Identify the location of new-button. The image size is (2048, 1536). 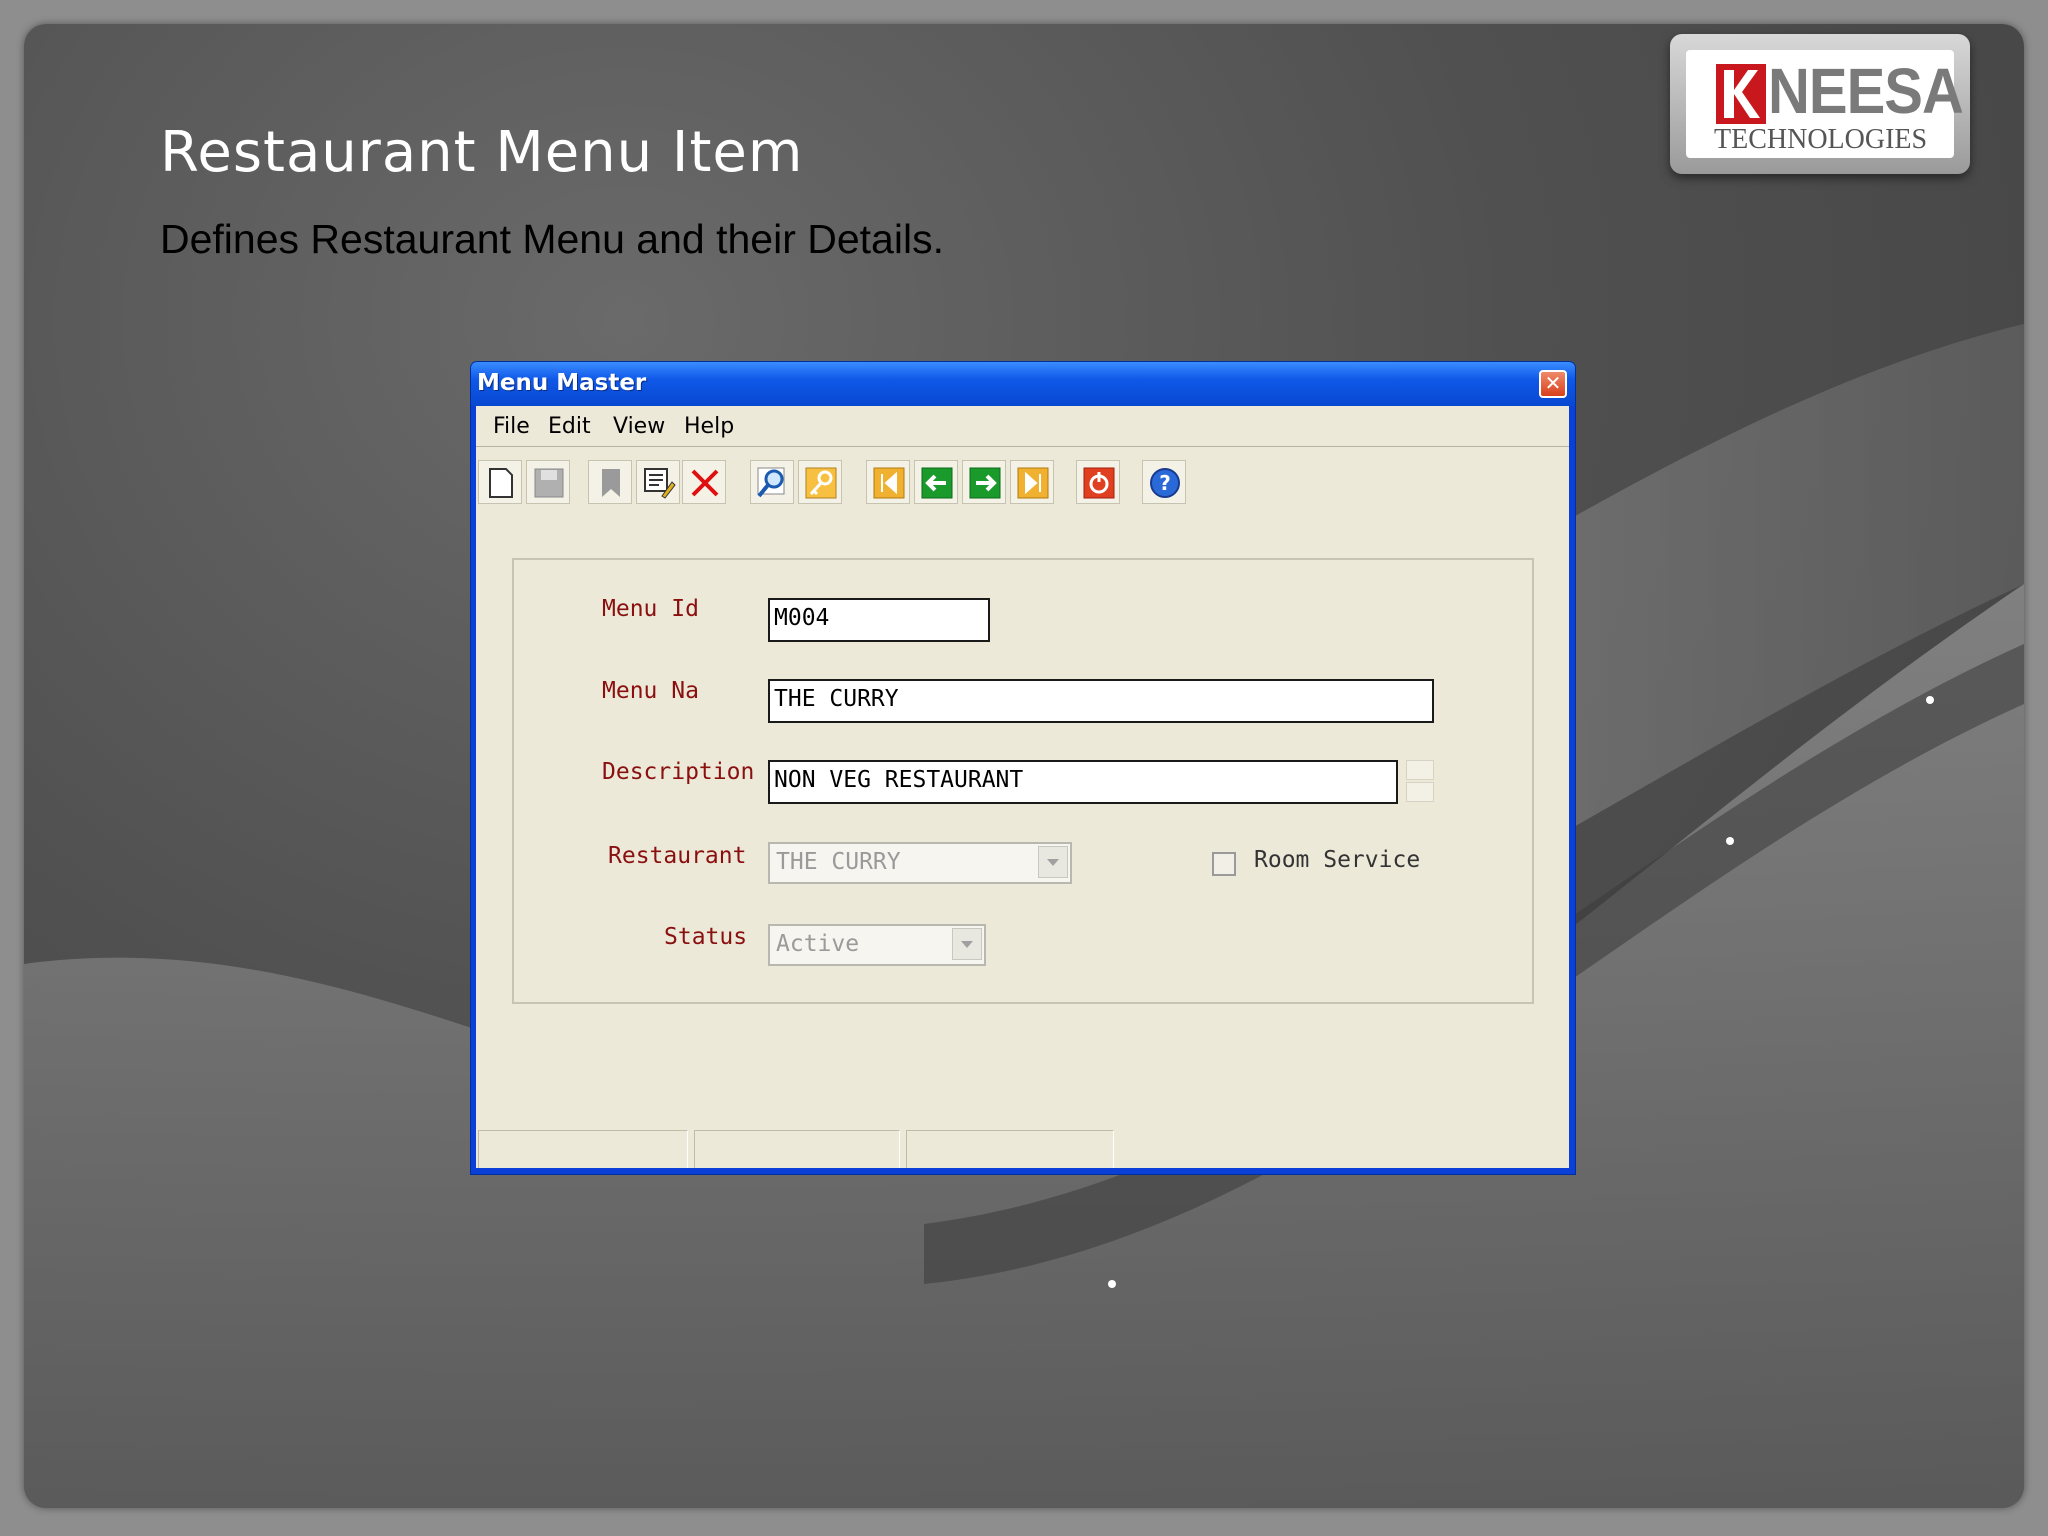
(500, 482).